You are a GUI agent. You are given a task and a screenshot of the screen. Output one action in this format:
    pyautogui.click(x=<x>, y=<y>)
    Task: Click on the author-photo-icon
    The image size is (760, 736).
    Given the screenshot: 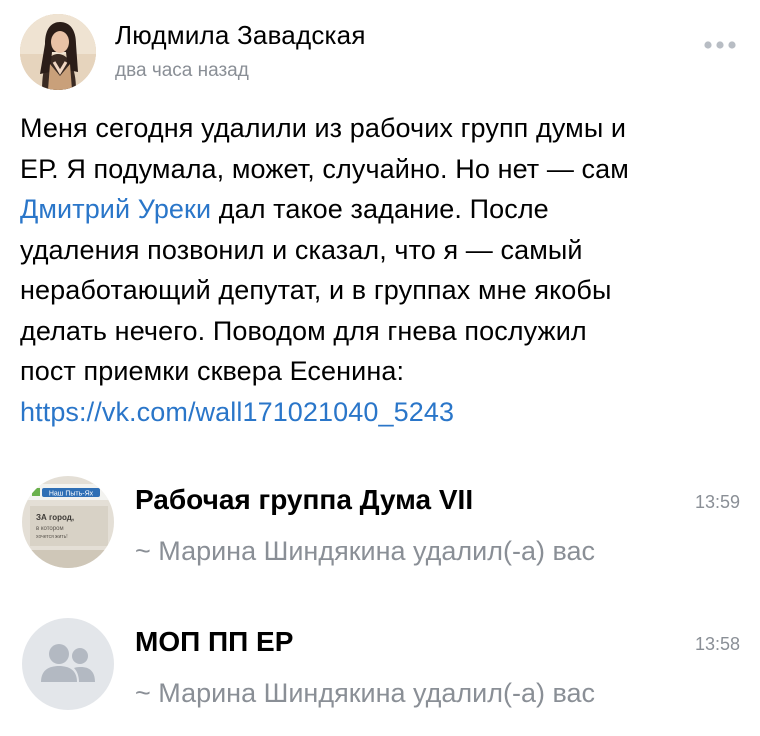 What is the action you would take?
    pyautogui.click(x=58, y=52)
    